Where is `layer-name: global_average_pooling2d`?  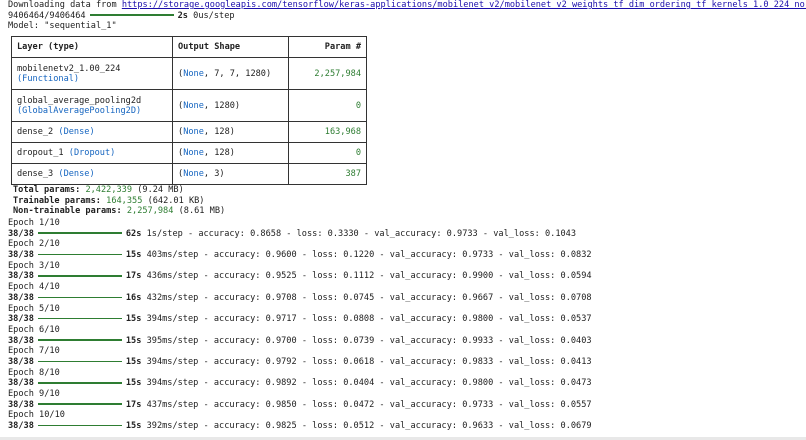
layer-name: global_average_pooling2d is located at coordinates (79, 100).